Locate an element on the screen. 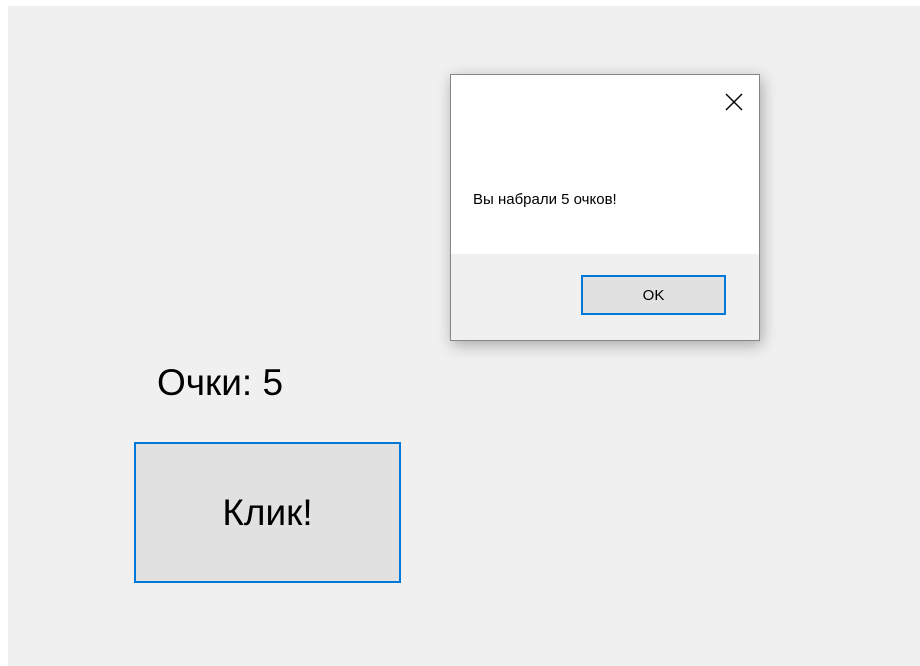  message-box-dialog: Вы набрали 5 очков! OK is located at coordinates (605, 207).